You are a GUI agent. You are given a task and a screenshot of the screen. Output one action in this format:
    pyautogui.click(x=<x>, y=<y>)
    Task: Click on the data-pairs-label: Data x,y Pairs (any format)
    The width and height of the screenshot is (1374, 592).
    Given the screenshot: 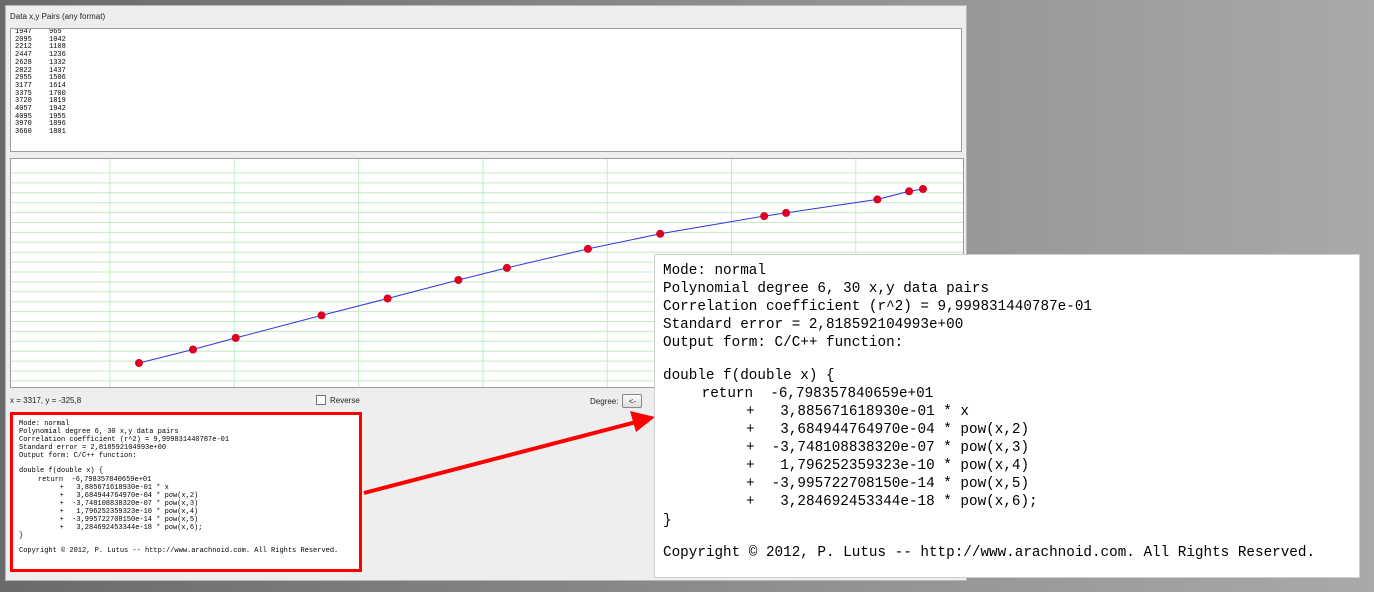 What is the action you would take?
    pyautogui.click(x=58, y=16)
    